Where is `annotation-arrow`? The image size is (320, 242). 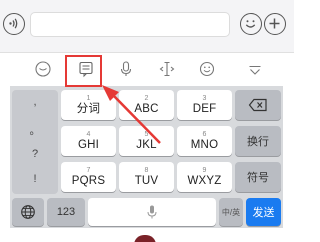
annotation-arrow is located at coordinates (113, 99).